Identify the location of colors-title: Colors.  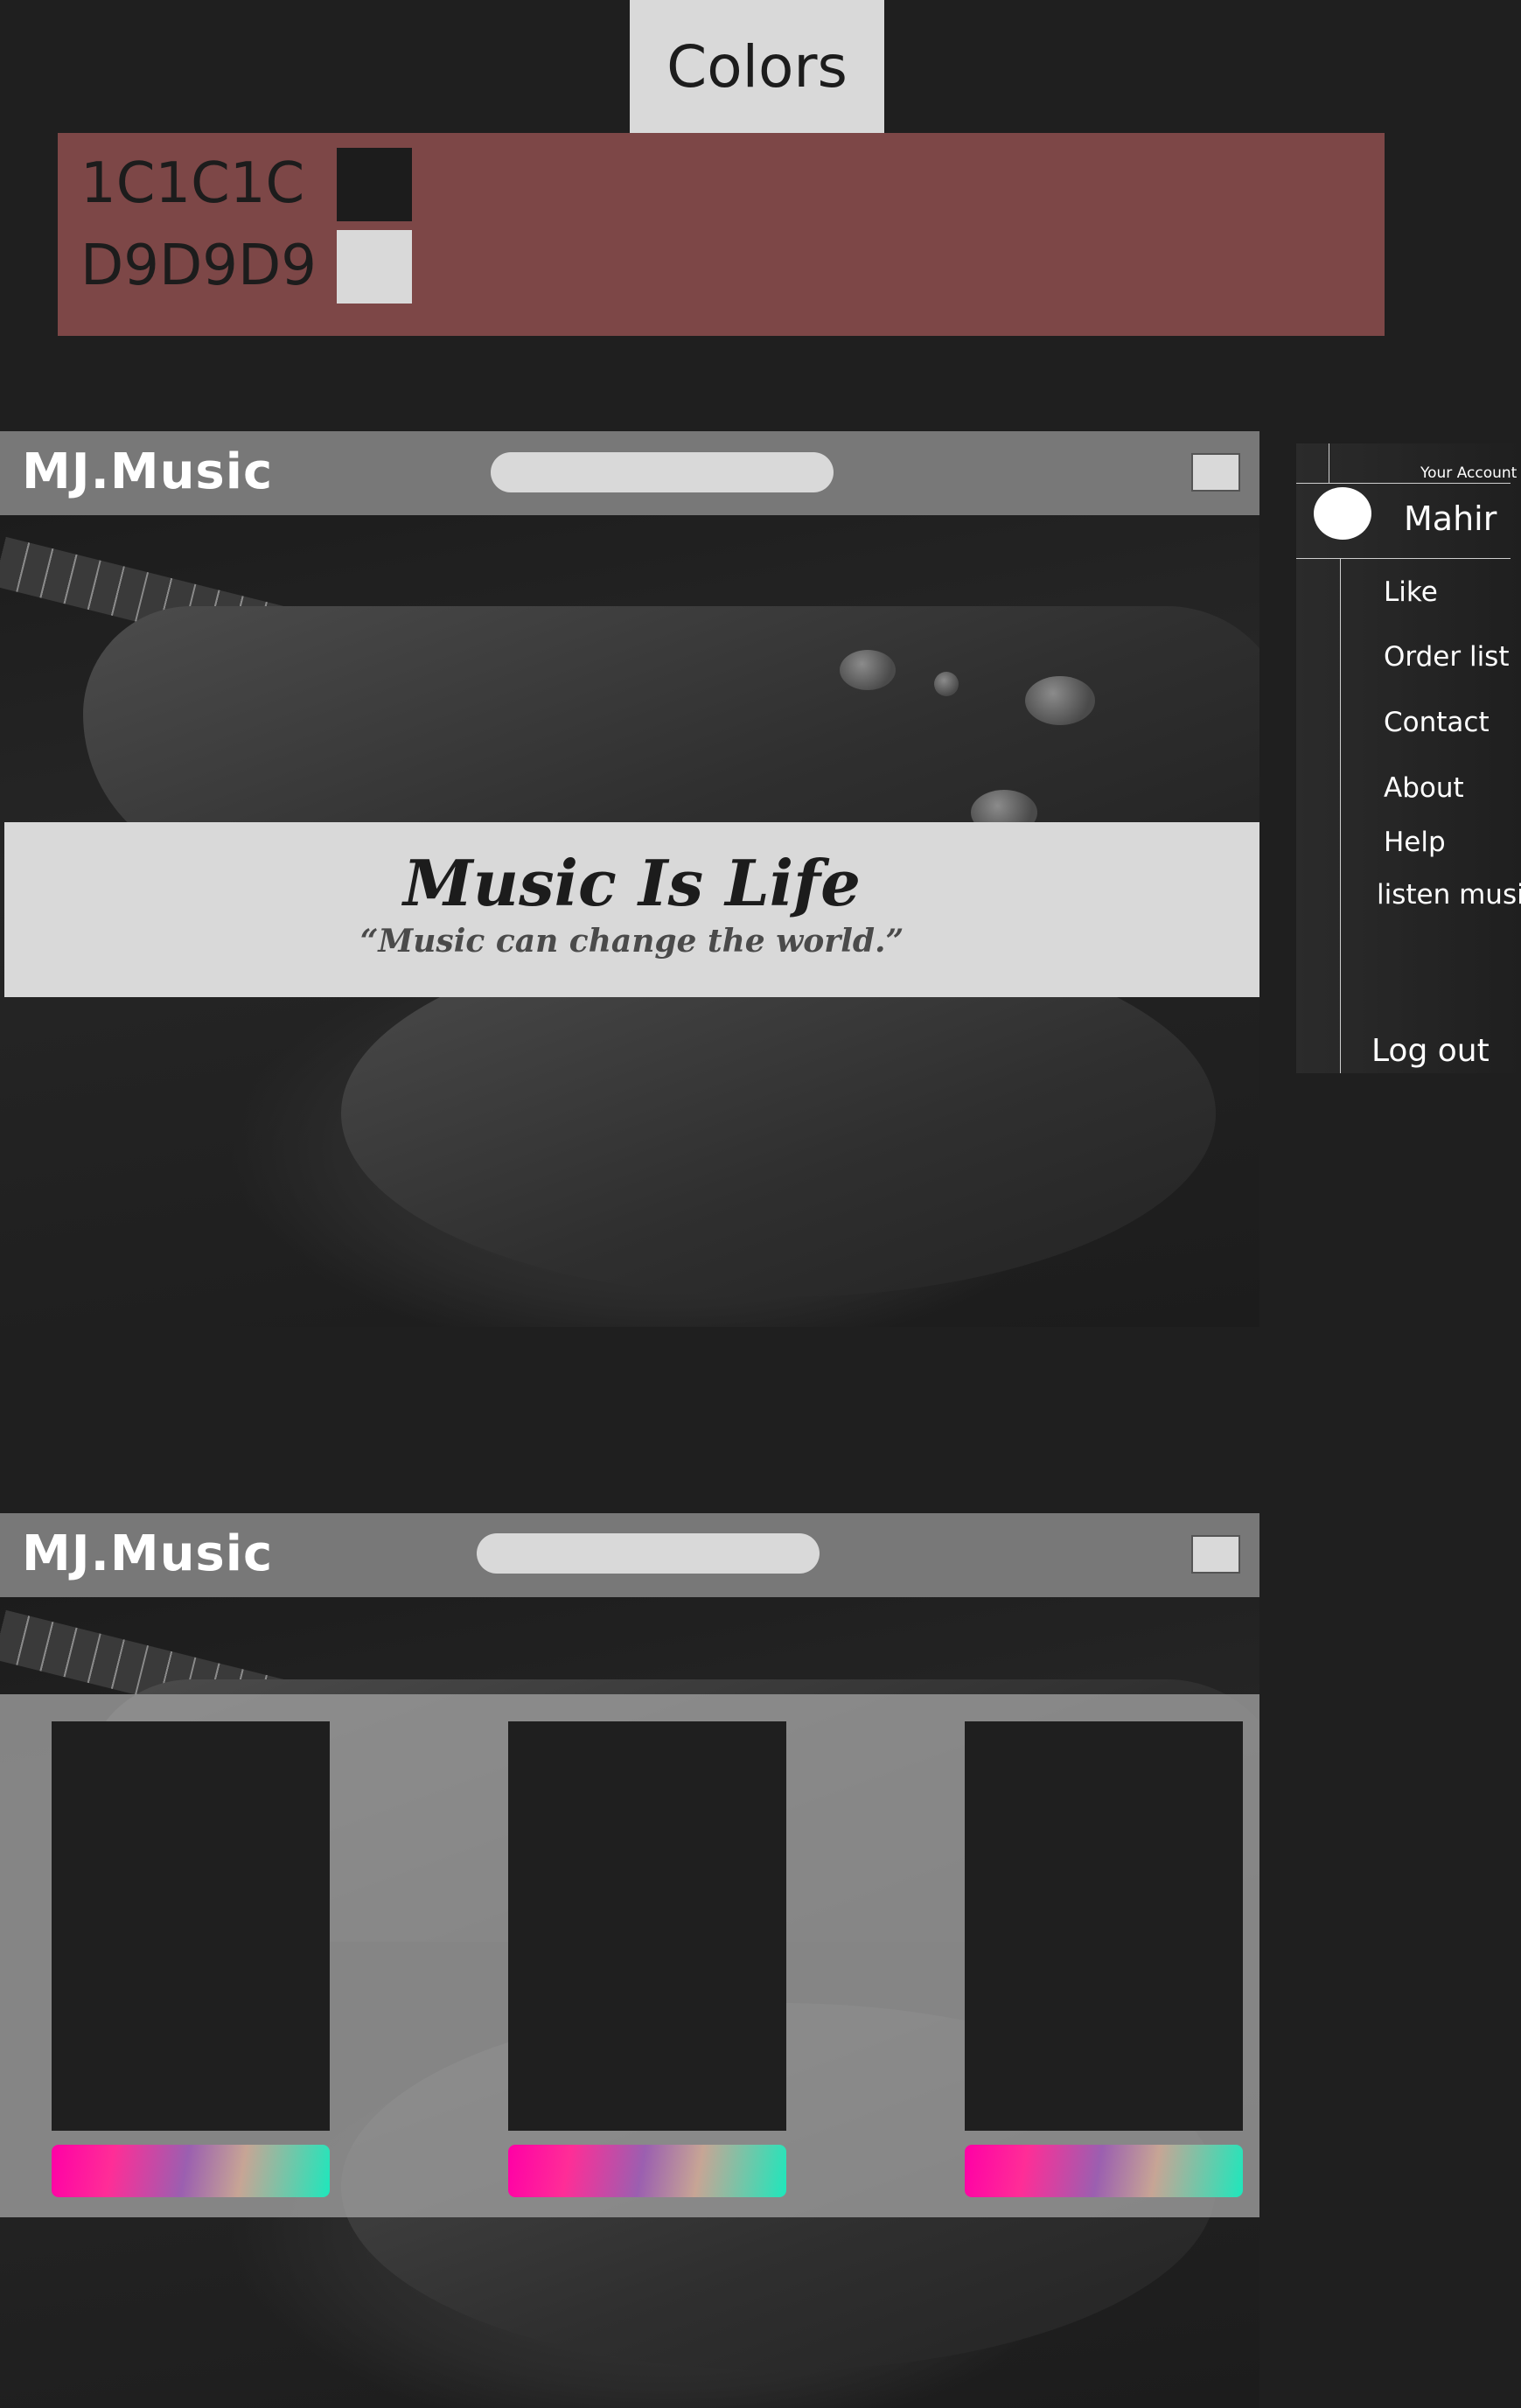
(757, 66).